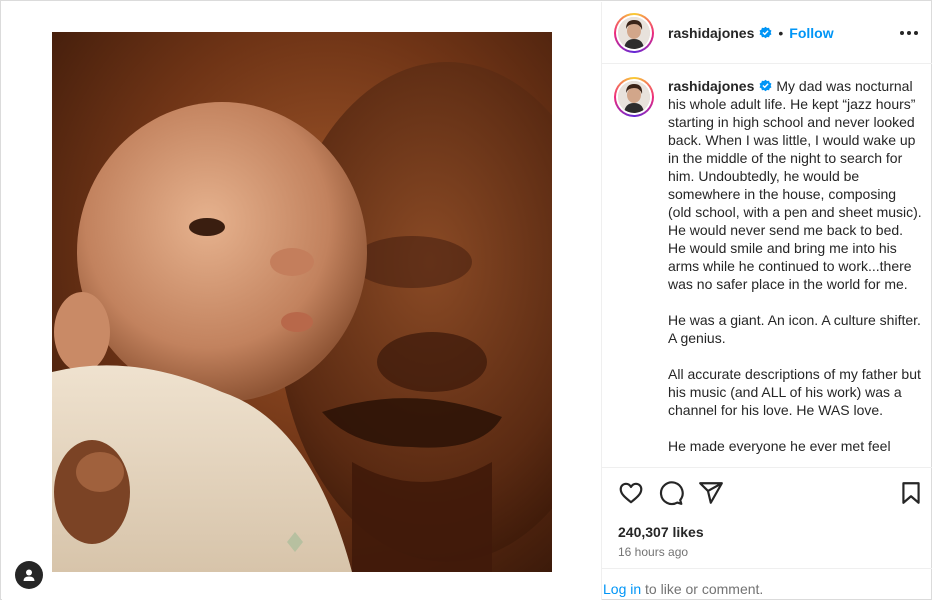 This screenshot has height=601, width=932. What do you see at coordinates (711, 493) in the screenshot?
I see `share-icon` at bounding box center [711, 493].